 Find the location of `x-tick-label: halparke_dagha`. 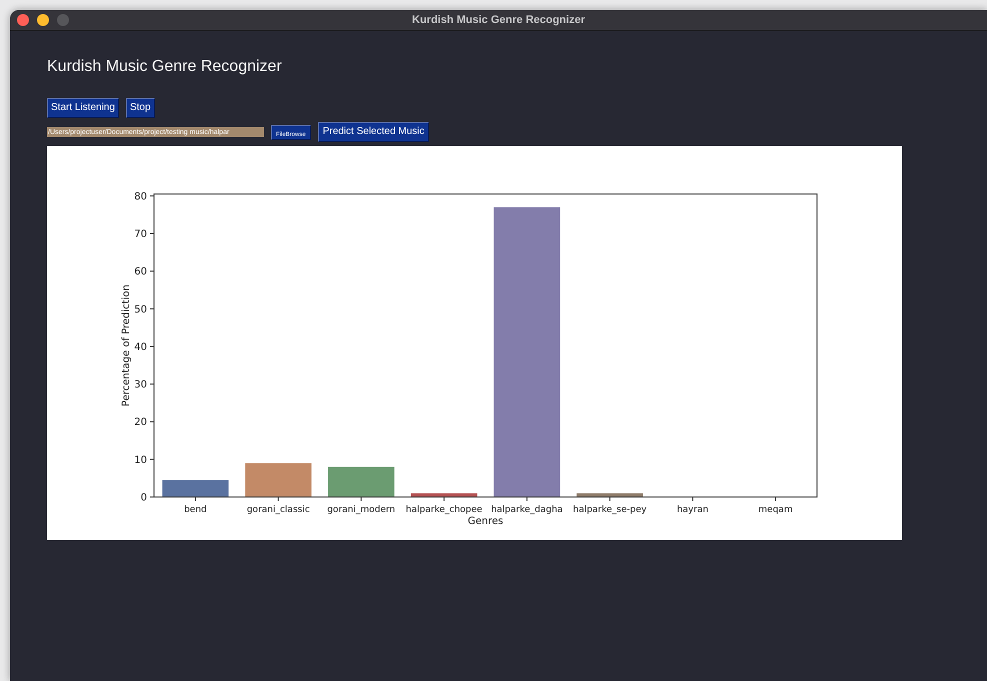

x-tick-label: halparke_dagha is located at coordinates (527, 510).